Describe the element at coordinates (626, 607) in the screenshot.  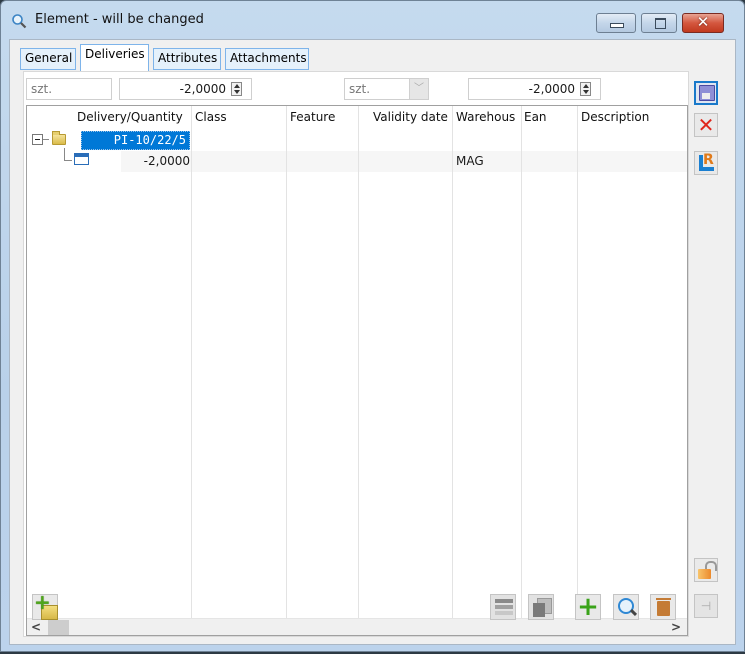
I see `search-button` at that location.